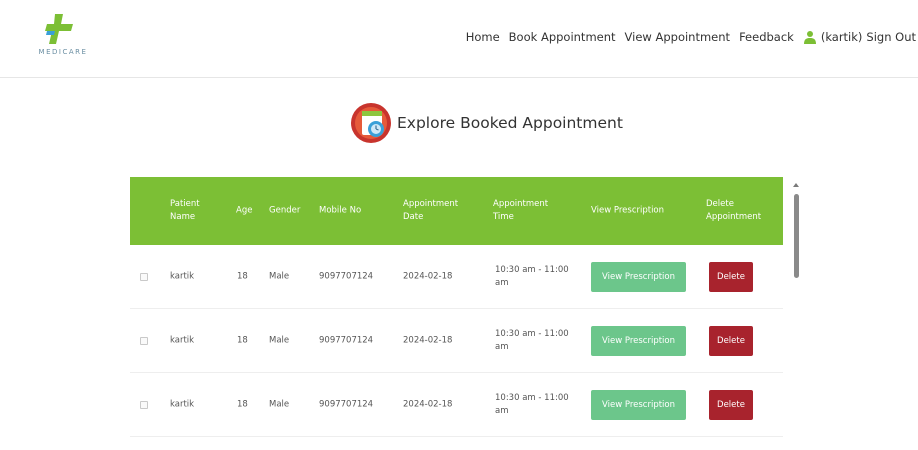  I want to click on header-view-prescription: View Prescription, so click(628, 210).